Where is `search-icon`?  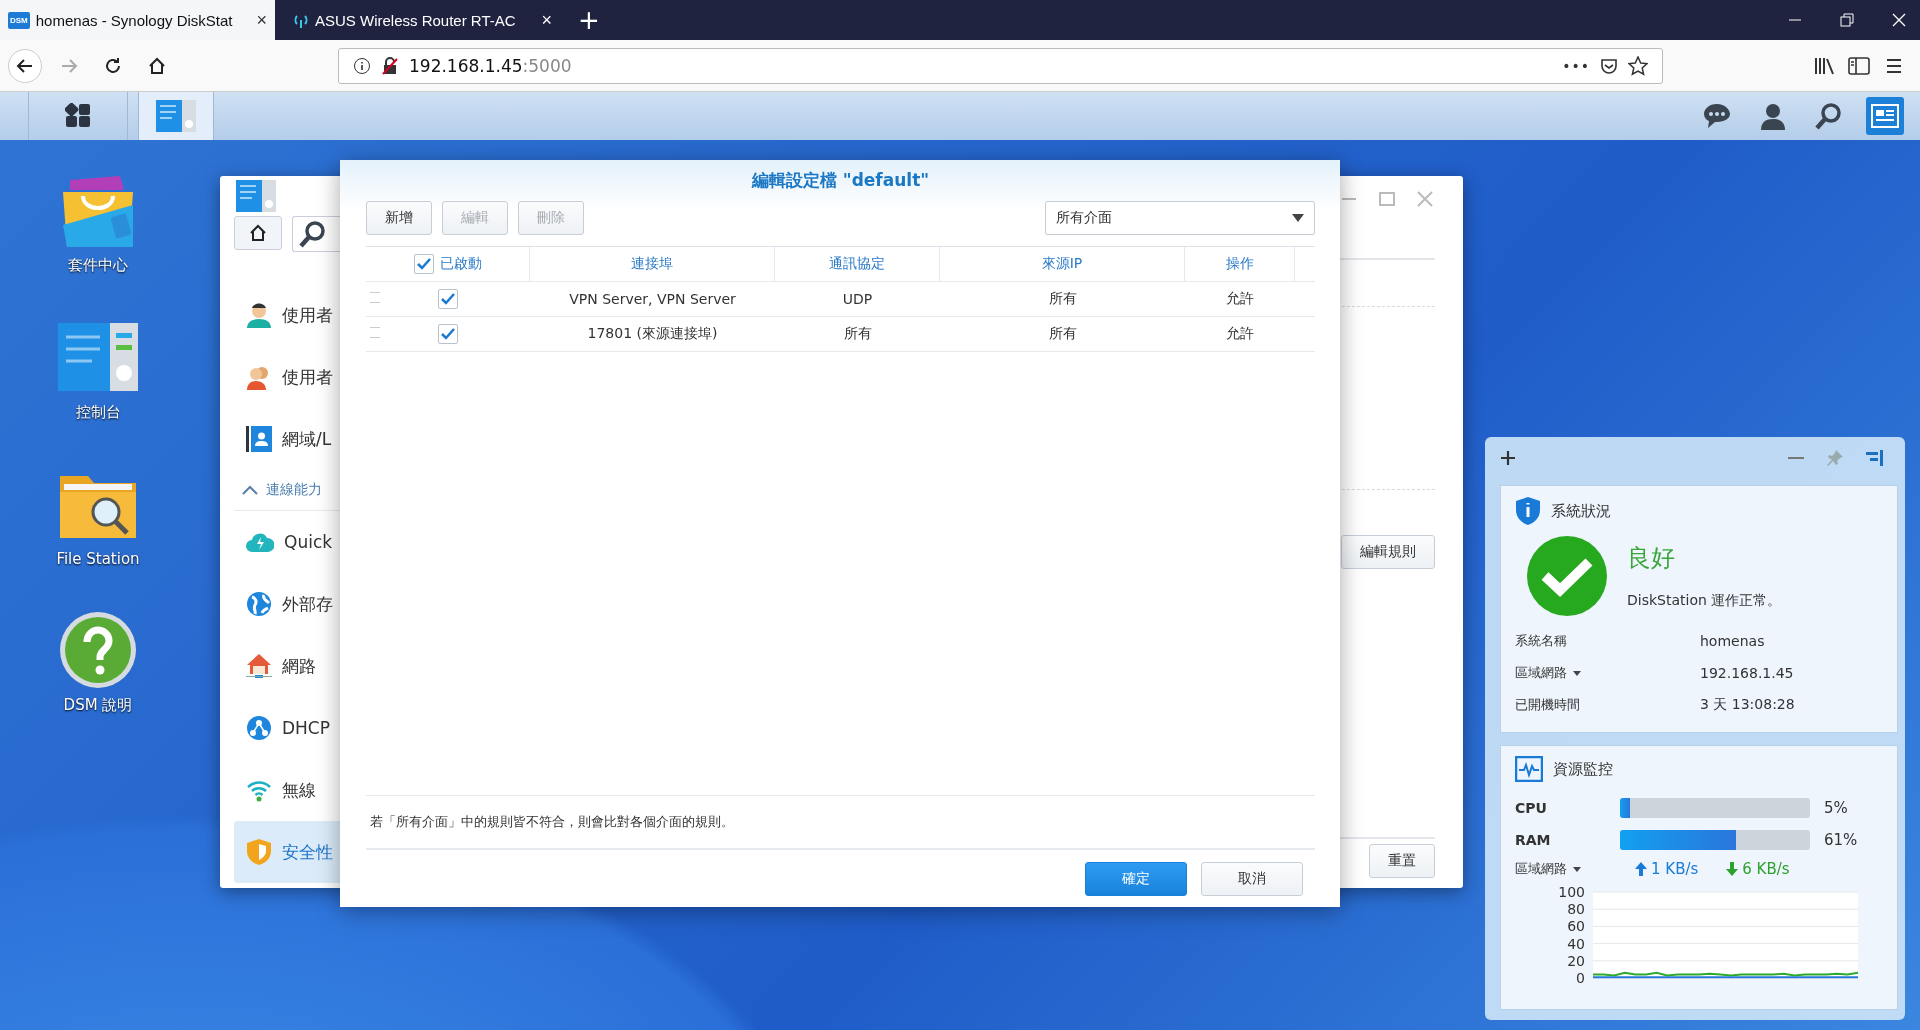
search-icon is located at coordinates (1829, 116).